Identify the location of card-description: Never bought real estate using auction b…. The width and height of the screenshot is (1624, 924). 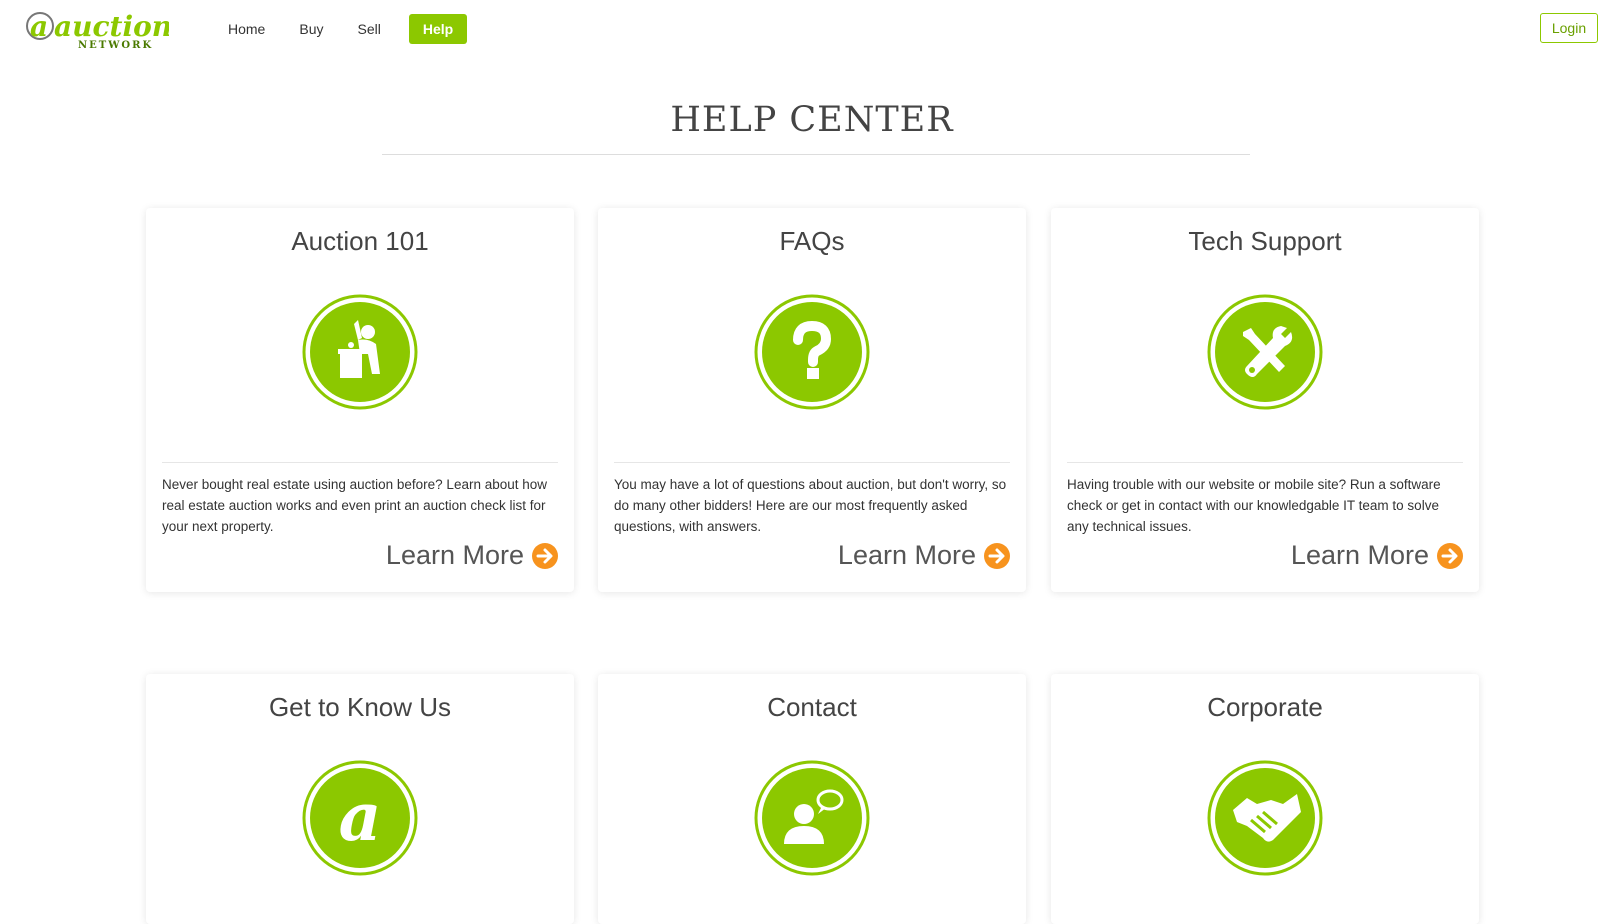
(355, 505).